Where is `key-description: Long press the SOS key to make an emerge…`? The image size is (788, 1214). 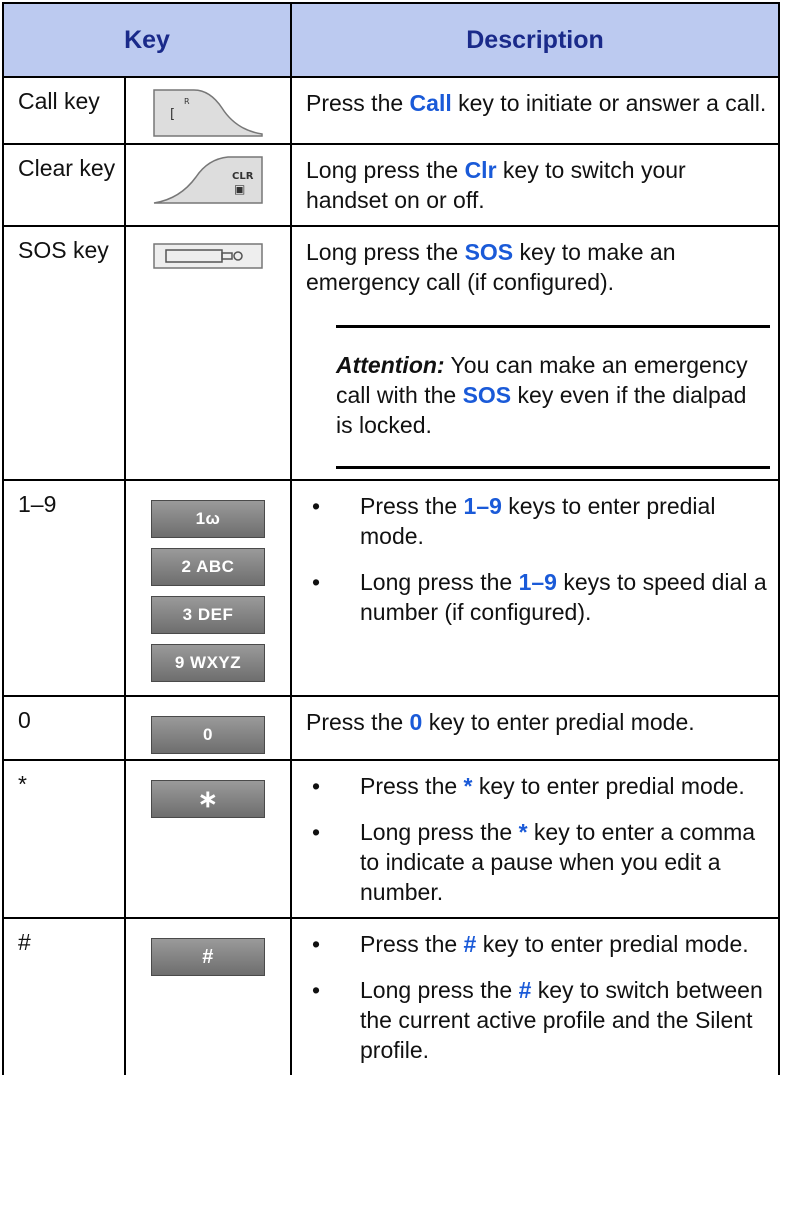 key-description: Long press the SOS key to make an emerge… is located at coordinates (535, 353).